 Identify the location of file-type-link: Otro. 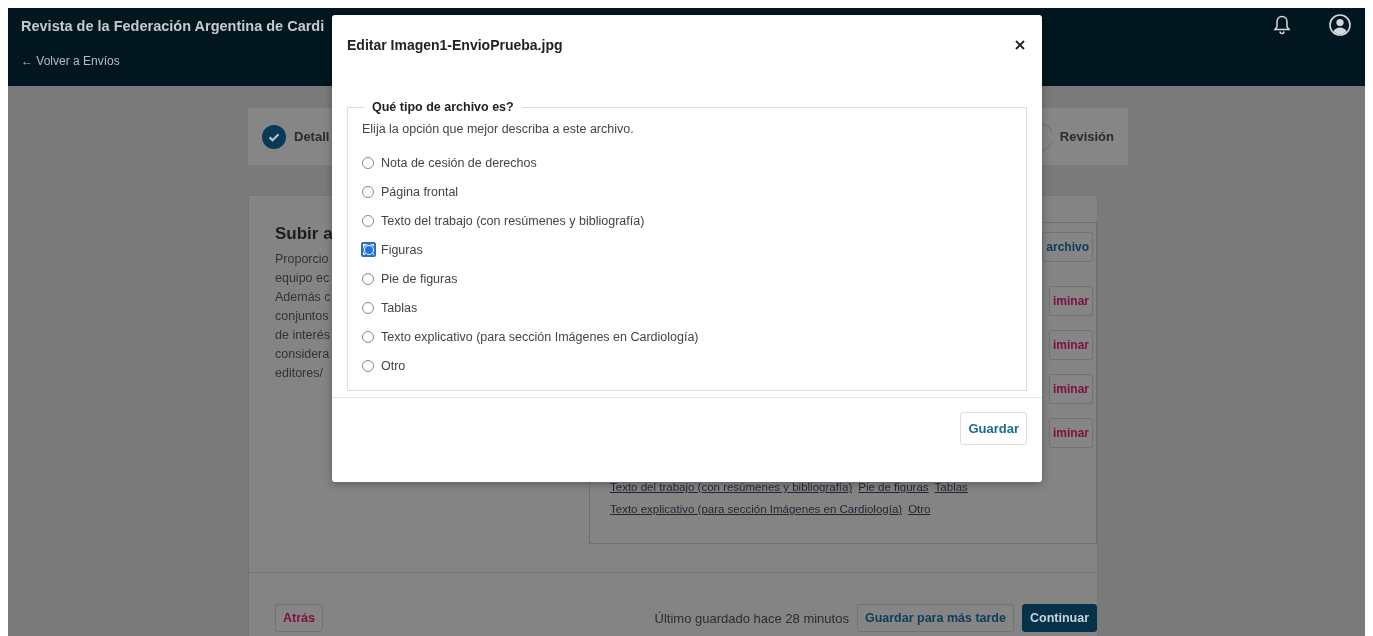
(919, 509).